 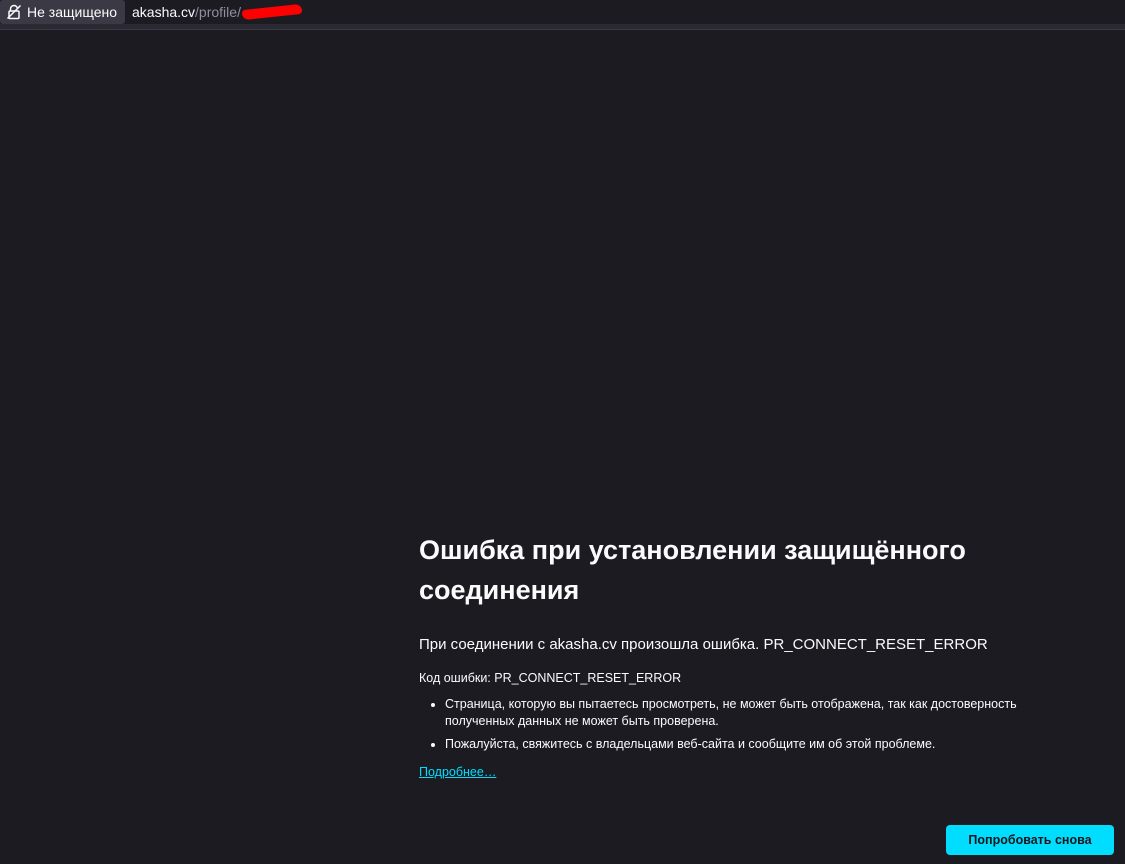 What do you see at coordinates (72, 12) in the screenshot?
I see `not-secure-label: Не защищено` at bounding box center [72, 12].